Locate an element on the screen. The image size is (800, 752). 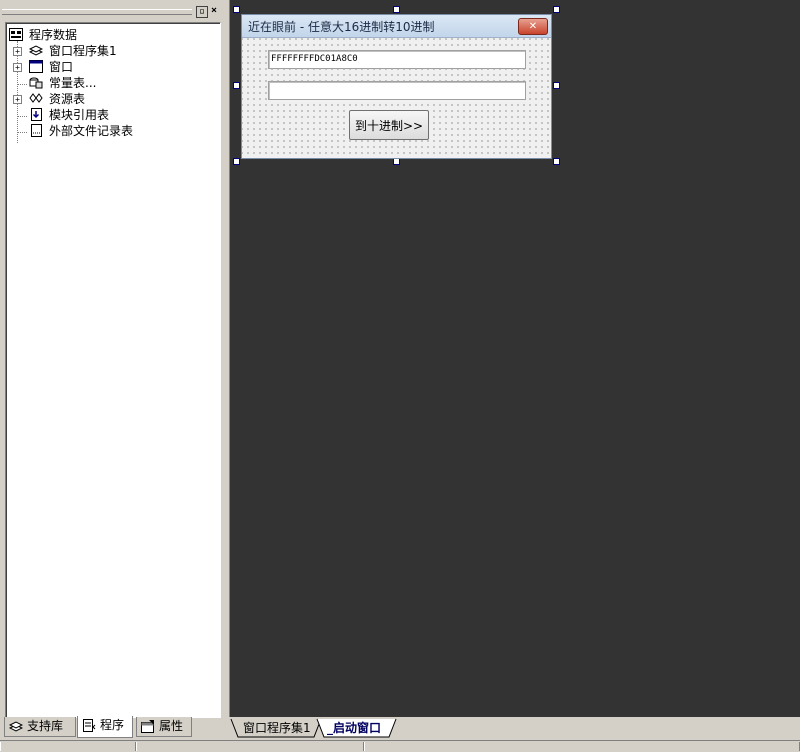
tree-item-label: 外部文件记录表 is located at coordinates (91, 131).